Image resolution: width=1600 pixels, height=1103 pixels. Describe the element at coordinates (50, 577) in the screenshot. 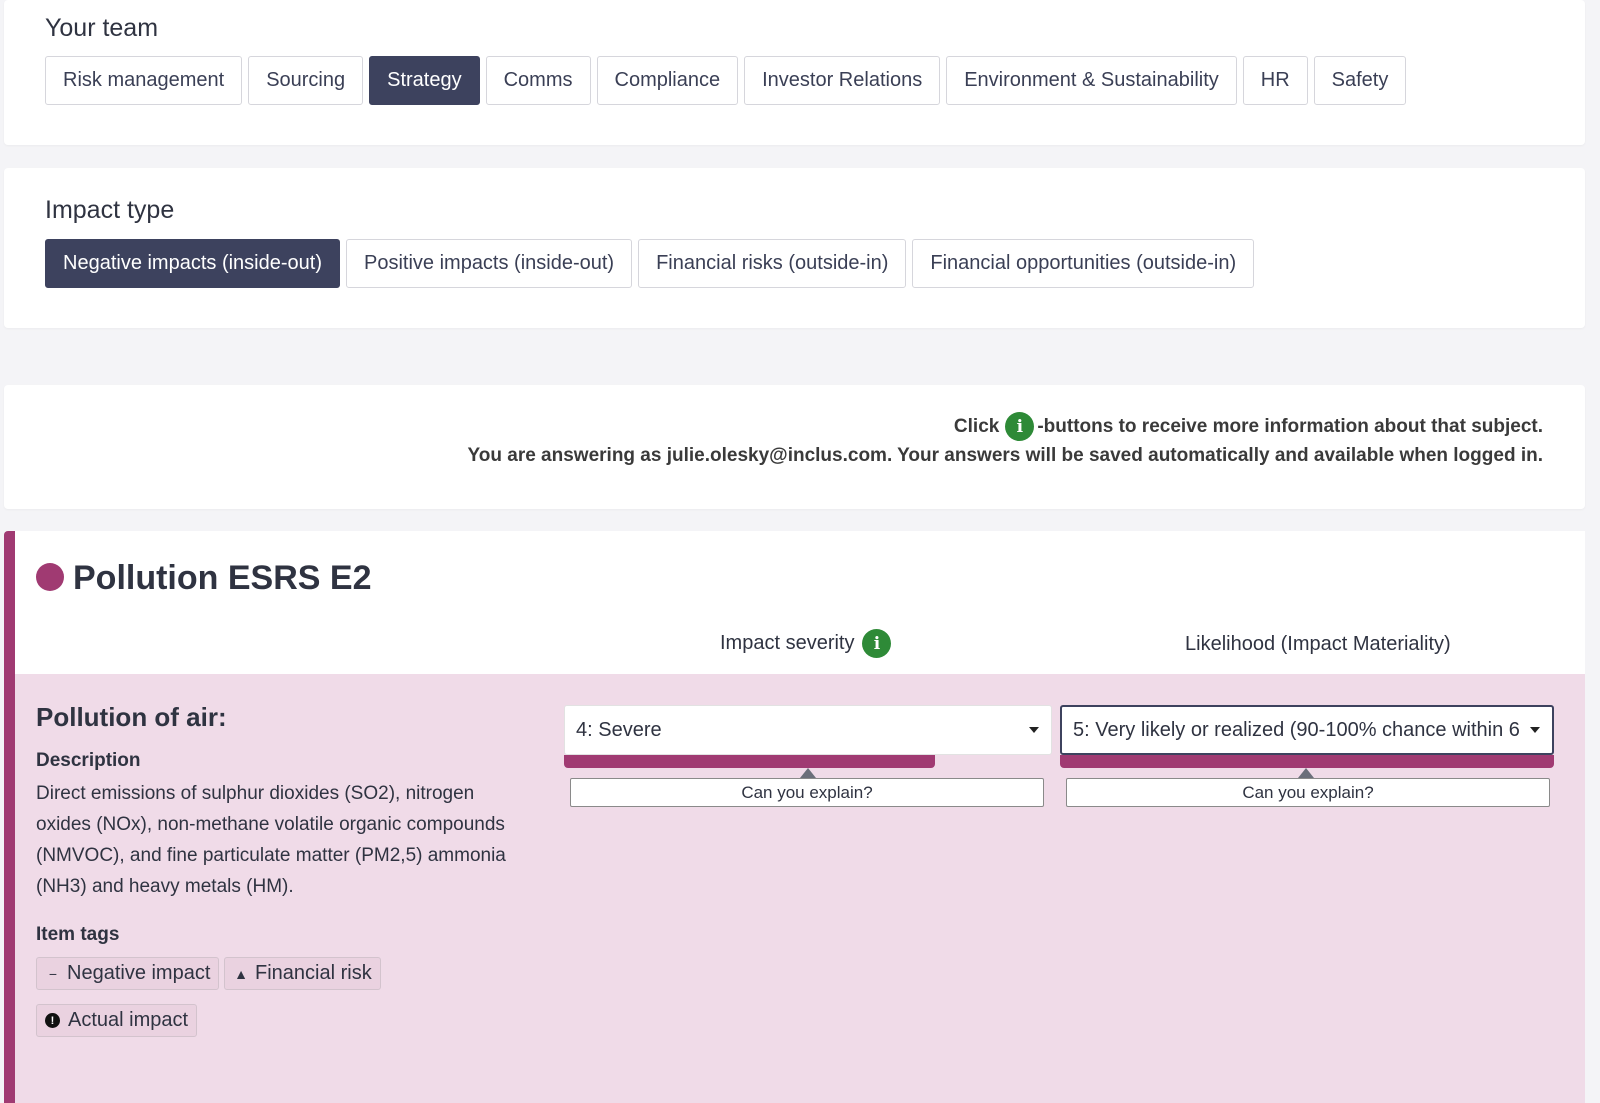

I see `topic-color-dot` at that location.